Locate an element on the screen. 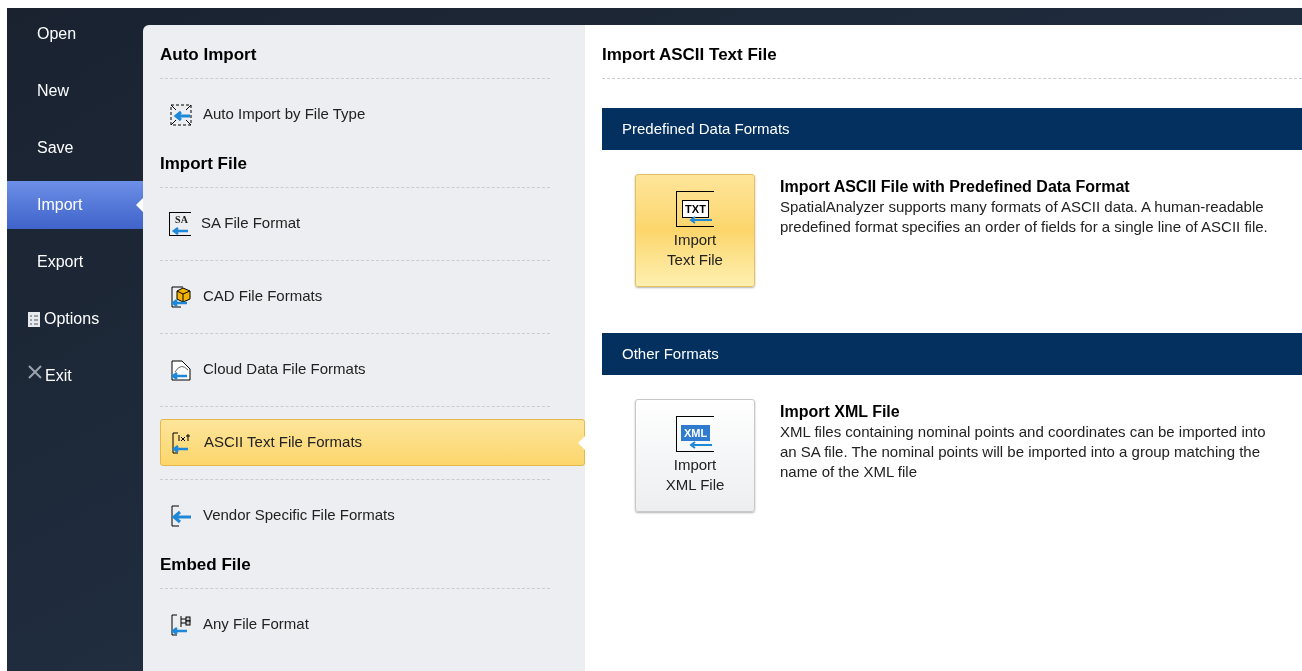 The height and width of the screenshot is (671, 1302). cloud-file-icon is located at coordinates (181, 369).